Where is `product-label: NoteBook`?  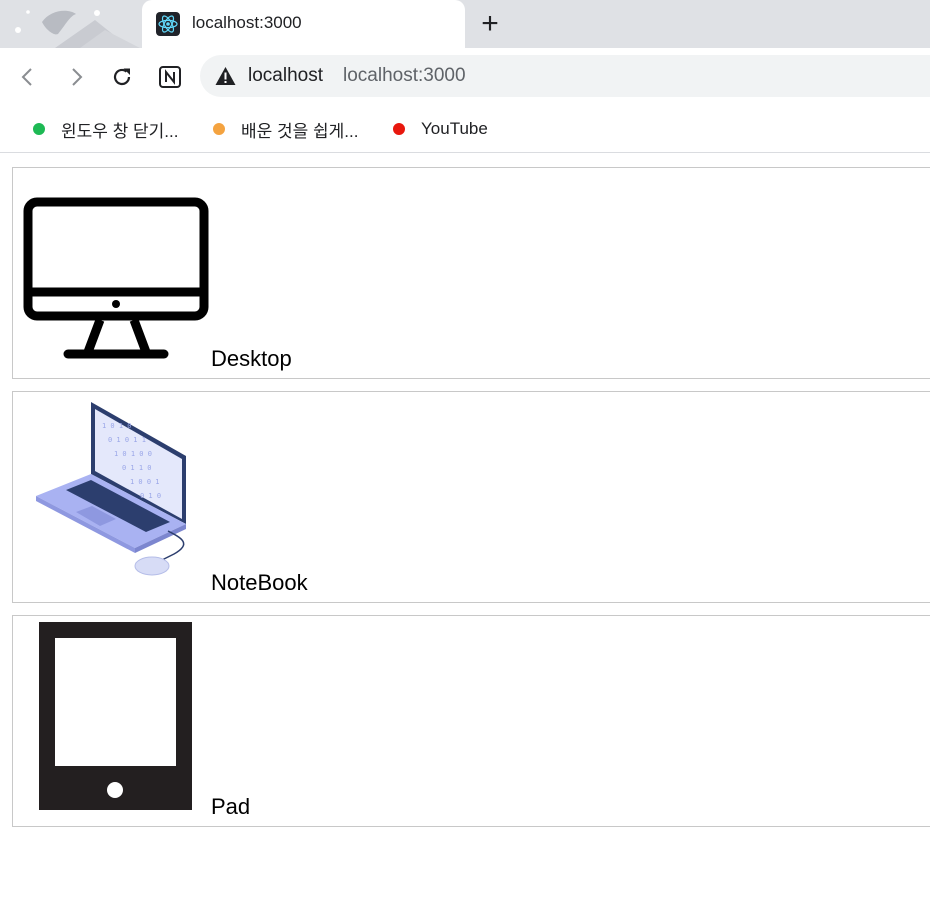
product-label: NoteBook is located at coordinates (259, 582).